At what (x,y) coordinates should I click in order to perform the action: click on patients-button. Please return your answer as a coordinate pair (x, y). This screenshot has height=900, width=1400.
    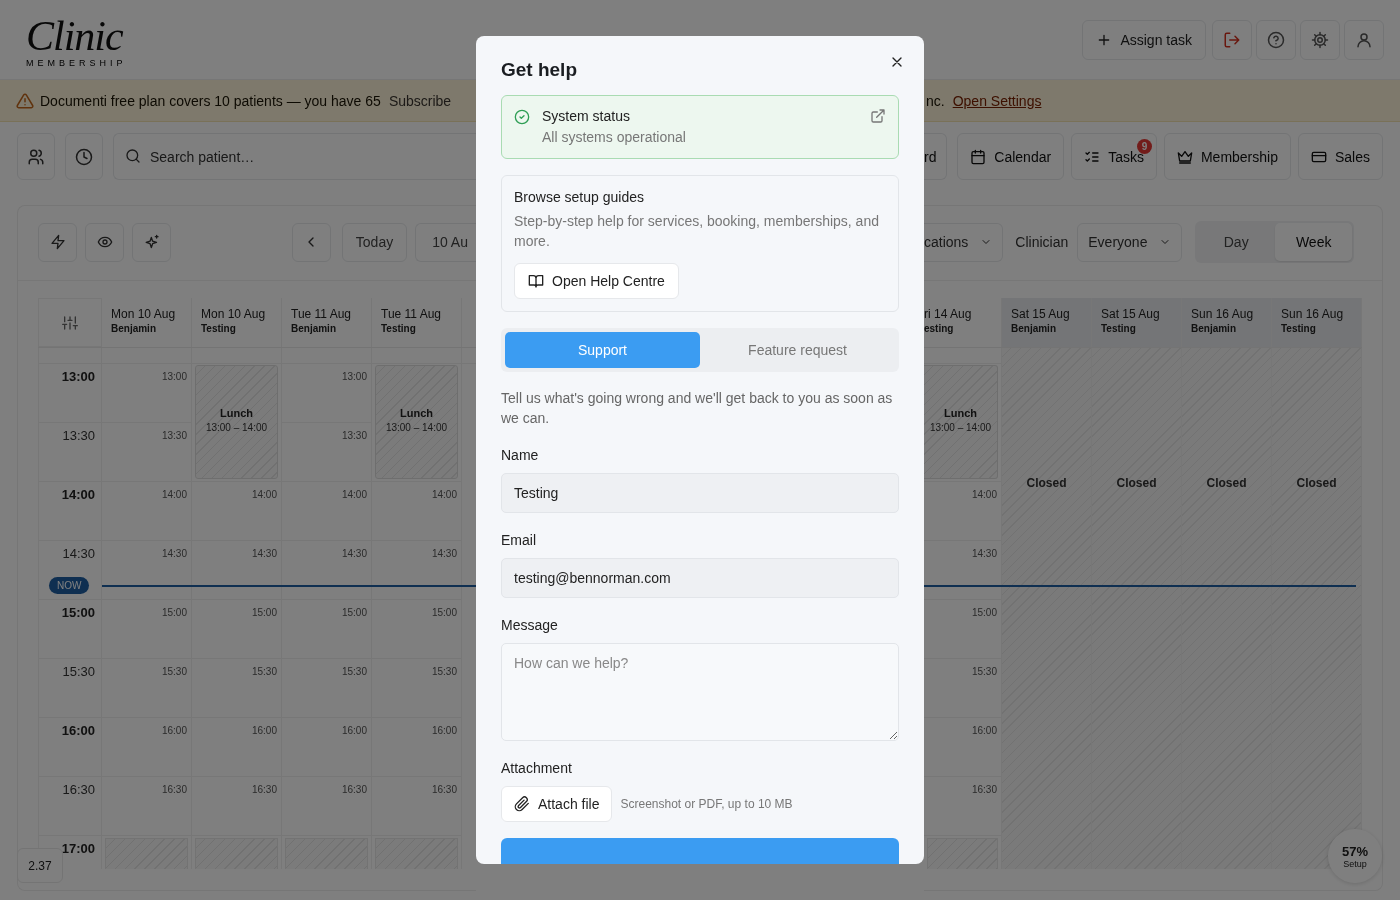
    Looking at the image, I should click on (36, 156).